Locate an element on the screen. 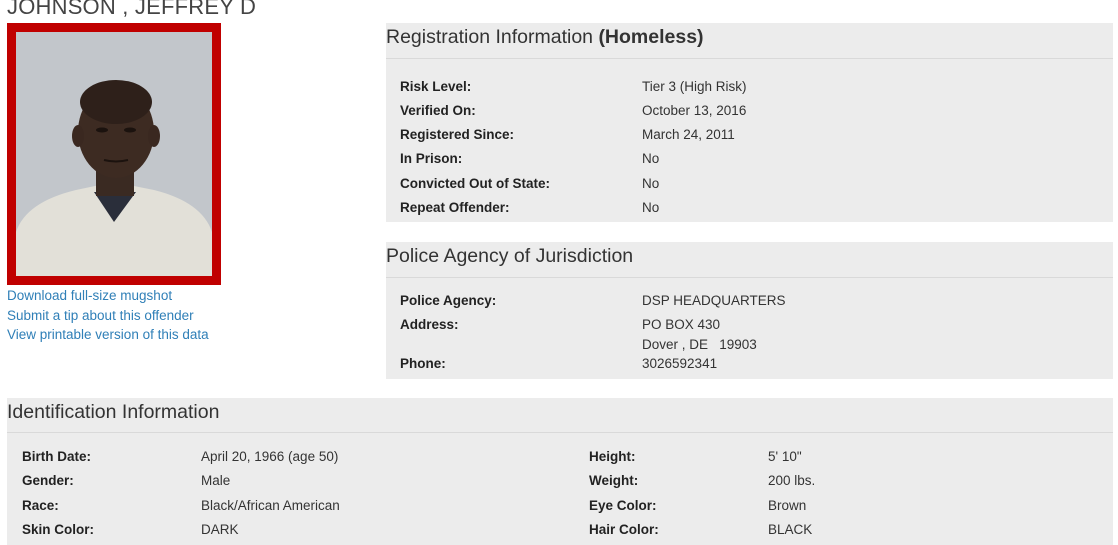 This screenshot has width=1118, height=545. eye-color-label: Eye Color: is located at coordinates (623, 505).